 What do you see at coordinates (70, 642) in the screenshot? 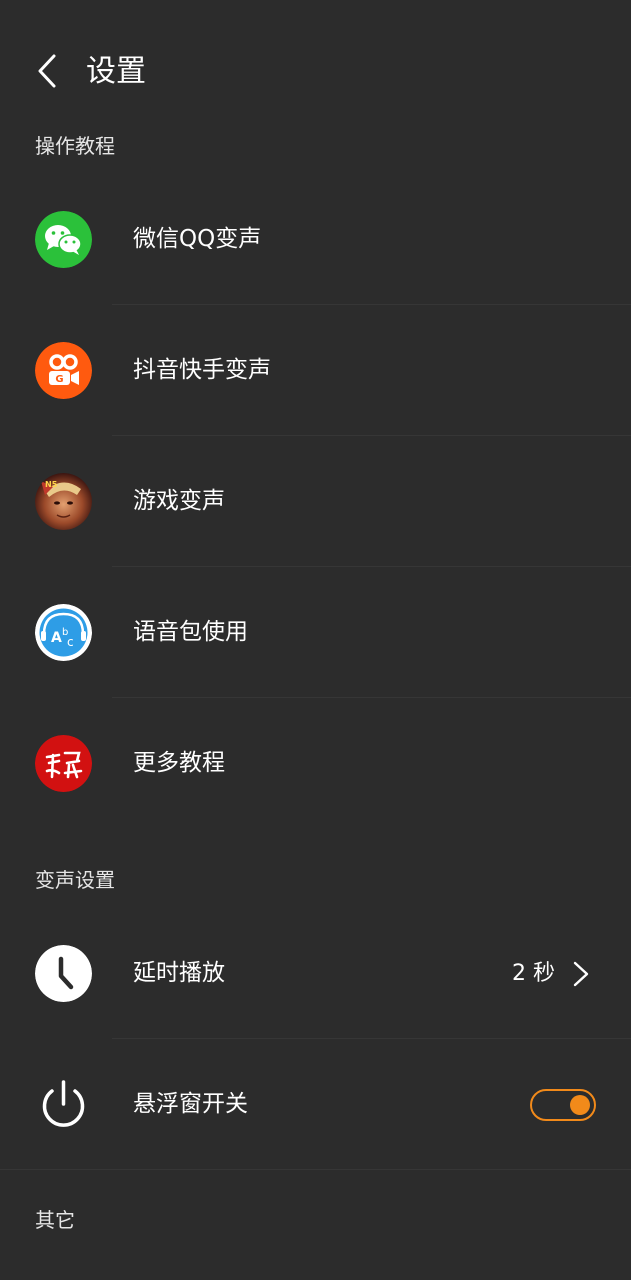
I see `svg-text: c` at bounding box center [70, 642].